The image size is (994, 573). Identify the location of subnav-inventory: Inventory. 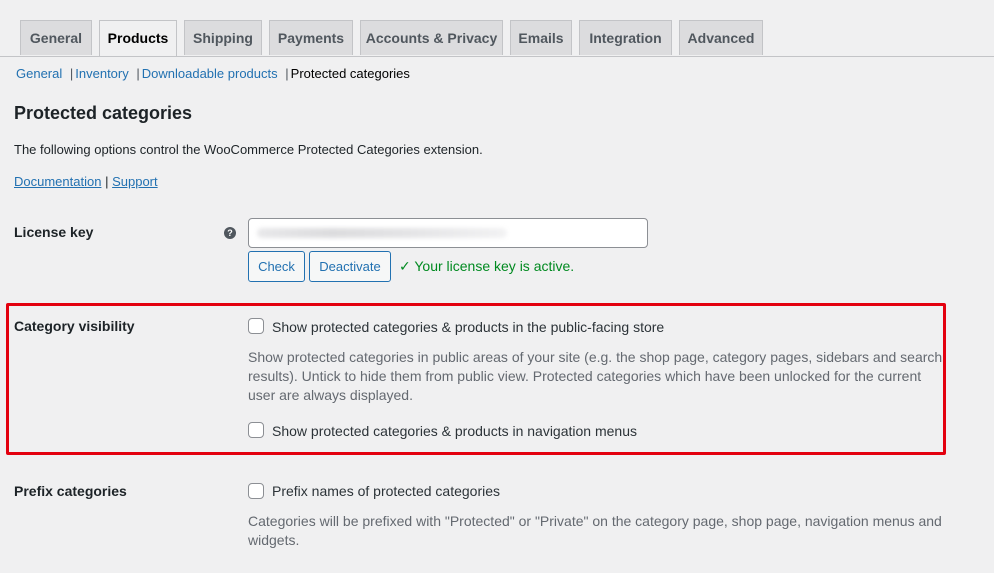
(101, 73).